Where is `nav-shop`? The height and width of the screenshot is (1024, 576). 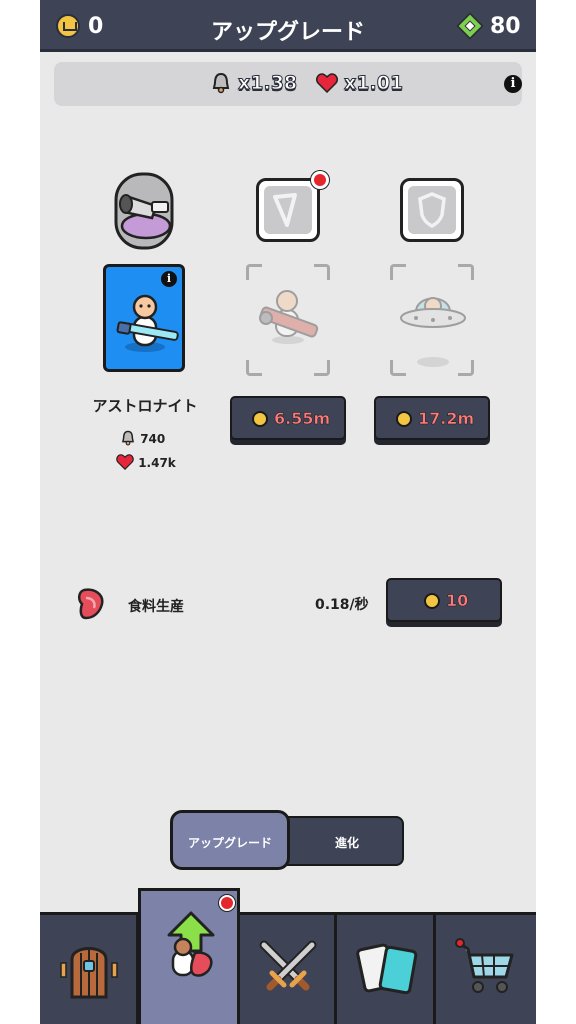
nav-shop is located at coordinates (485, 969).